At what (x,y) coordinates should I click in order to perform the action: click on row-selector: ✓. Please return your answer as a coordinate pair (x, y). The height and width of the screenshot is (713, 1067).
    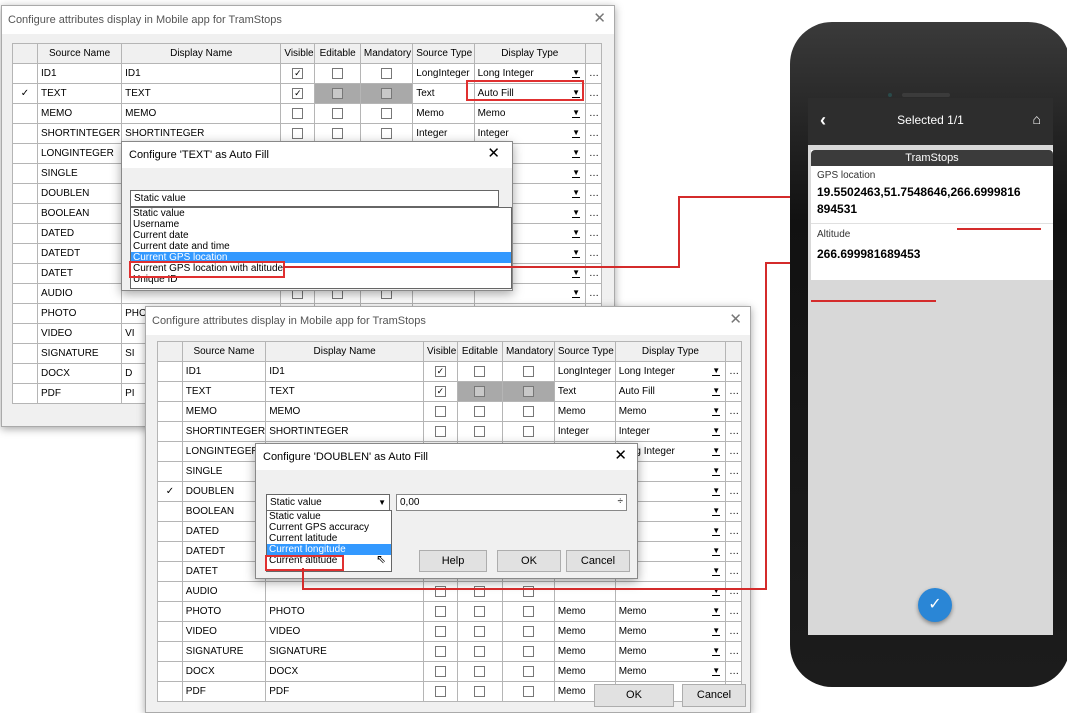
    Looking at the image, I should click on (170, 491).